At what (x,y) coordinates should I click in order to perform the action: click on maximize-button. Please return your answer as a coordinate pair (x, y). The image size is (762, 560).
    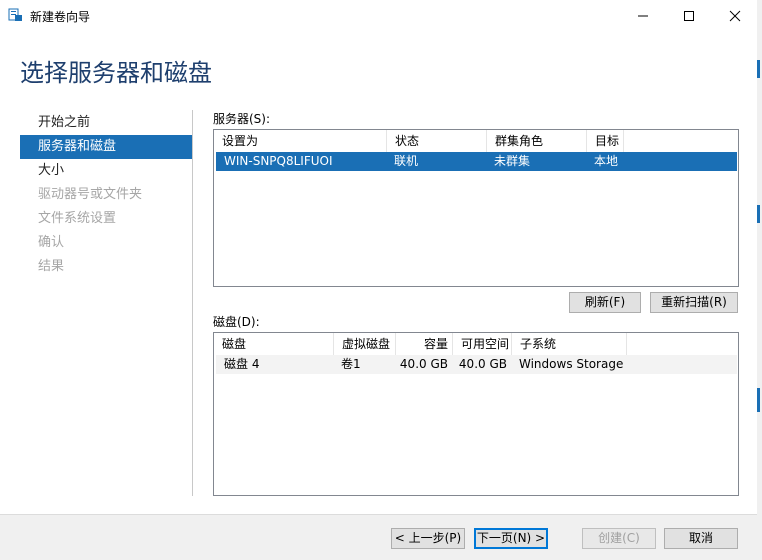
    Looking at the image, I should click on (689, 15).